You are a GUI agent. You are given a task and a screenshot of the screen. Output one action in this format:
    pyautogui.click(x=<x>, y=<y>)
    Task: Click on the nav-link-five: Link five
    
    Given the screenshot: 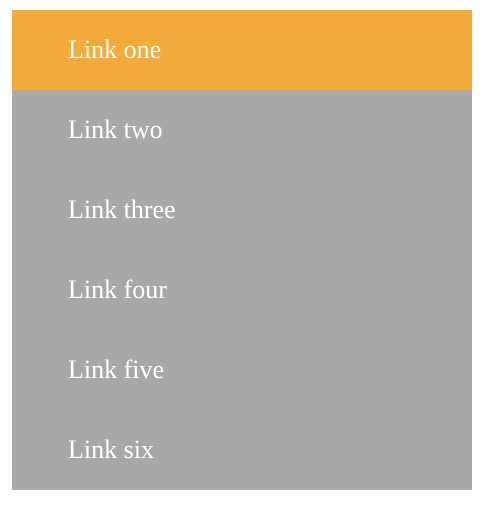 What is the action you would take?
    pyautogui.click(x=242, y=370)
    